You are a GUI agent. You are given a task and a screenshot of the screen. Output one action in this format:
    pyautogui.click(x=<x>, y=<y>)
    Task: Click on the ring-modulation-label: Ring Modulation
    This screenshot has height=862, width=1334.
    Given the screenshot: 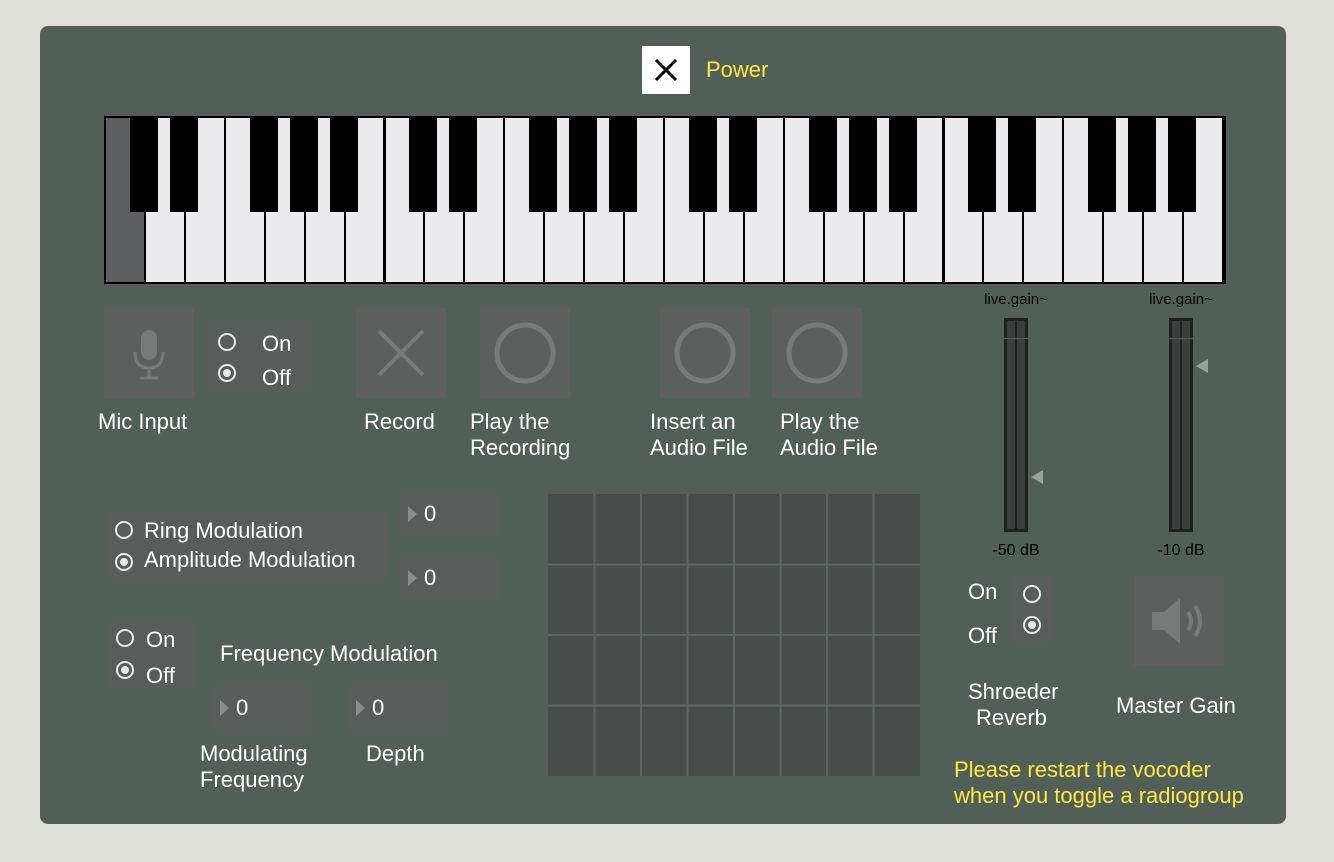 What is the action you would take?
    pyautogui.click(x=223, y=530)
    